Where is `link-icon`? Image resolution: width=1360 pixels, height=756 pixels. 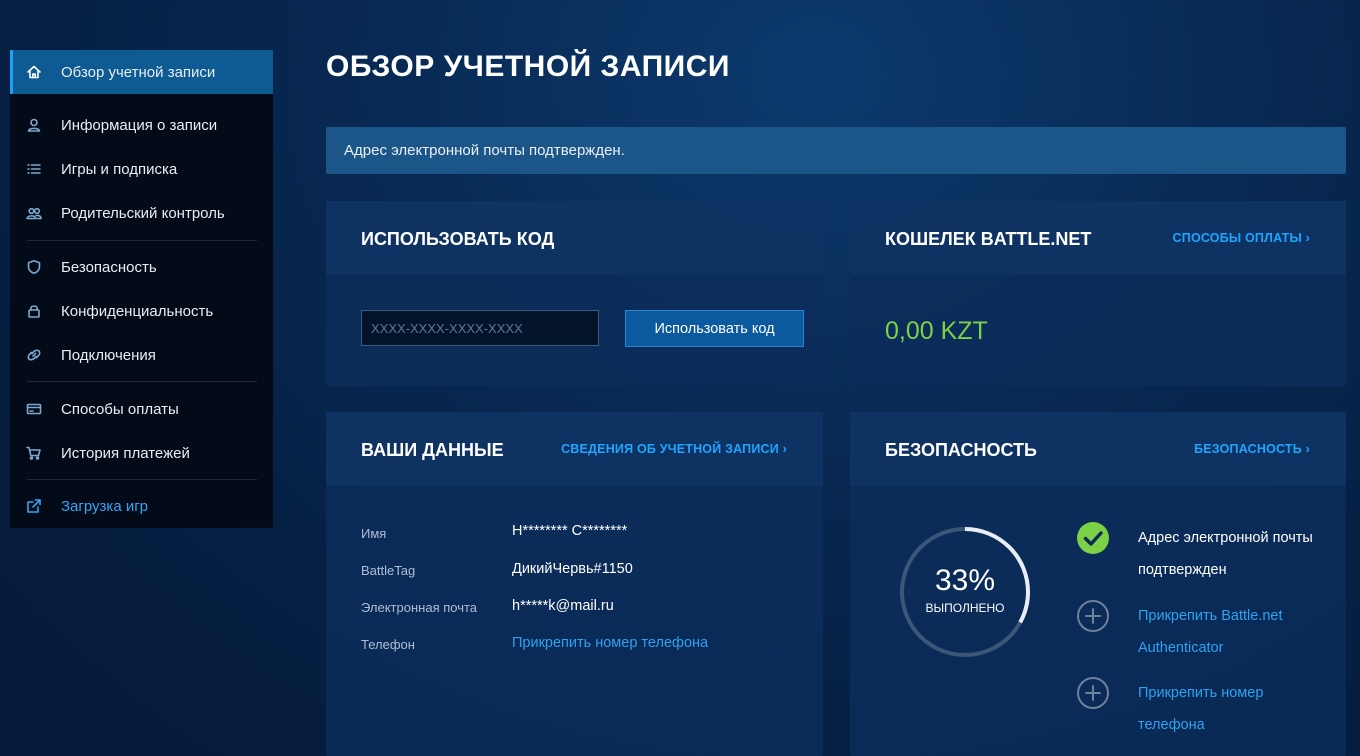
link-icon is located at coordinates (34, 355).